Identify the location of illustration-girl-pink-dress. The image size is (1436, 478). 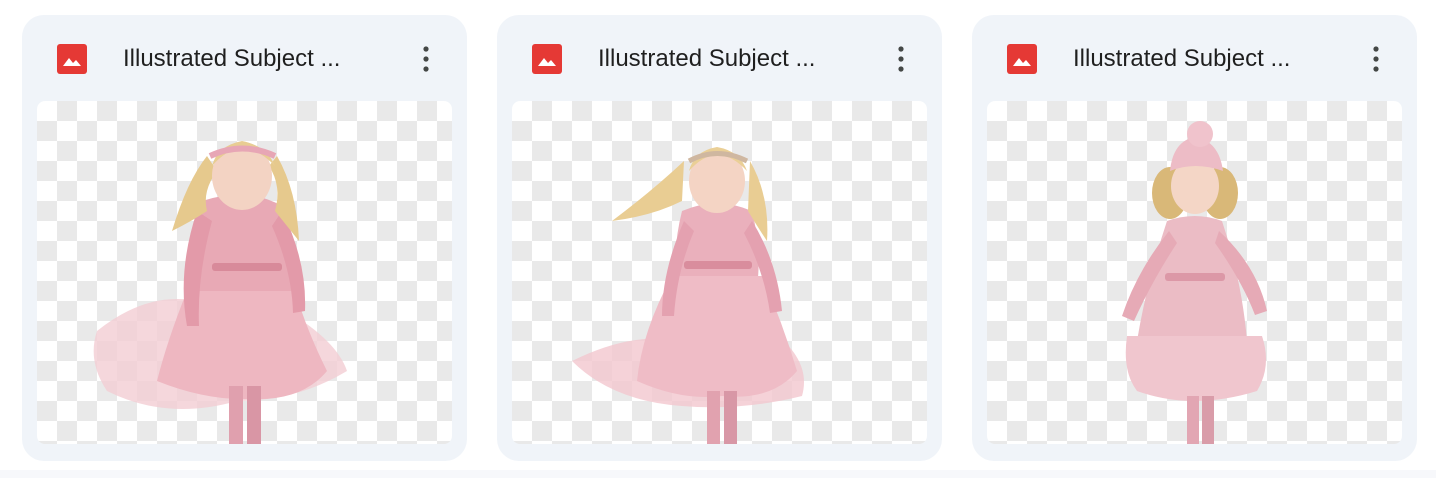
(688, 295).